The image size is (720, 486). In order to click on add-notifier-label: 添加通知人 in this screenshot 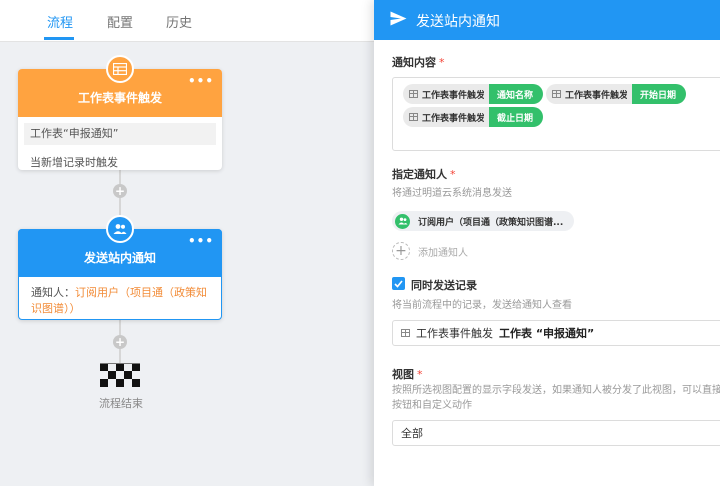, I will do `click(443, 253)`.